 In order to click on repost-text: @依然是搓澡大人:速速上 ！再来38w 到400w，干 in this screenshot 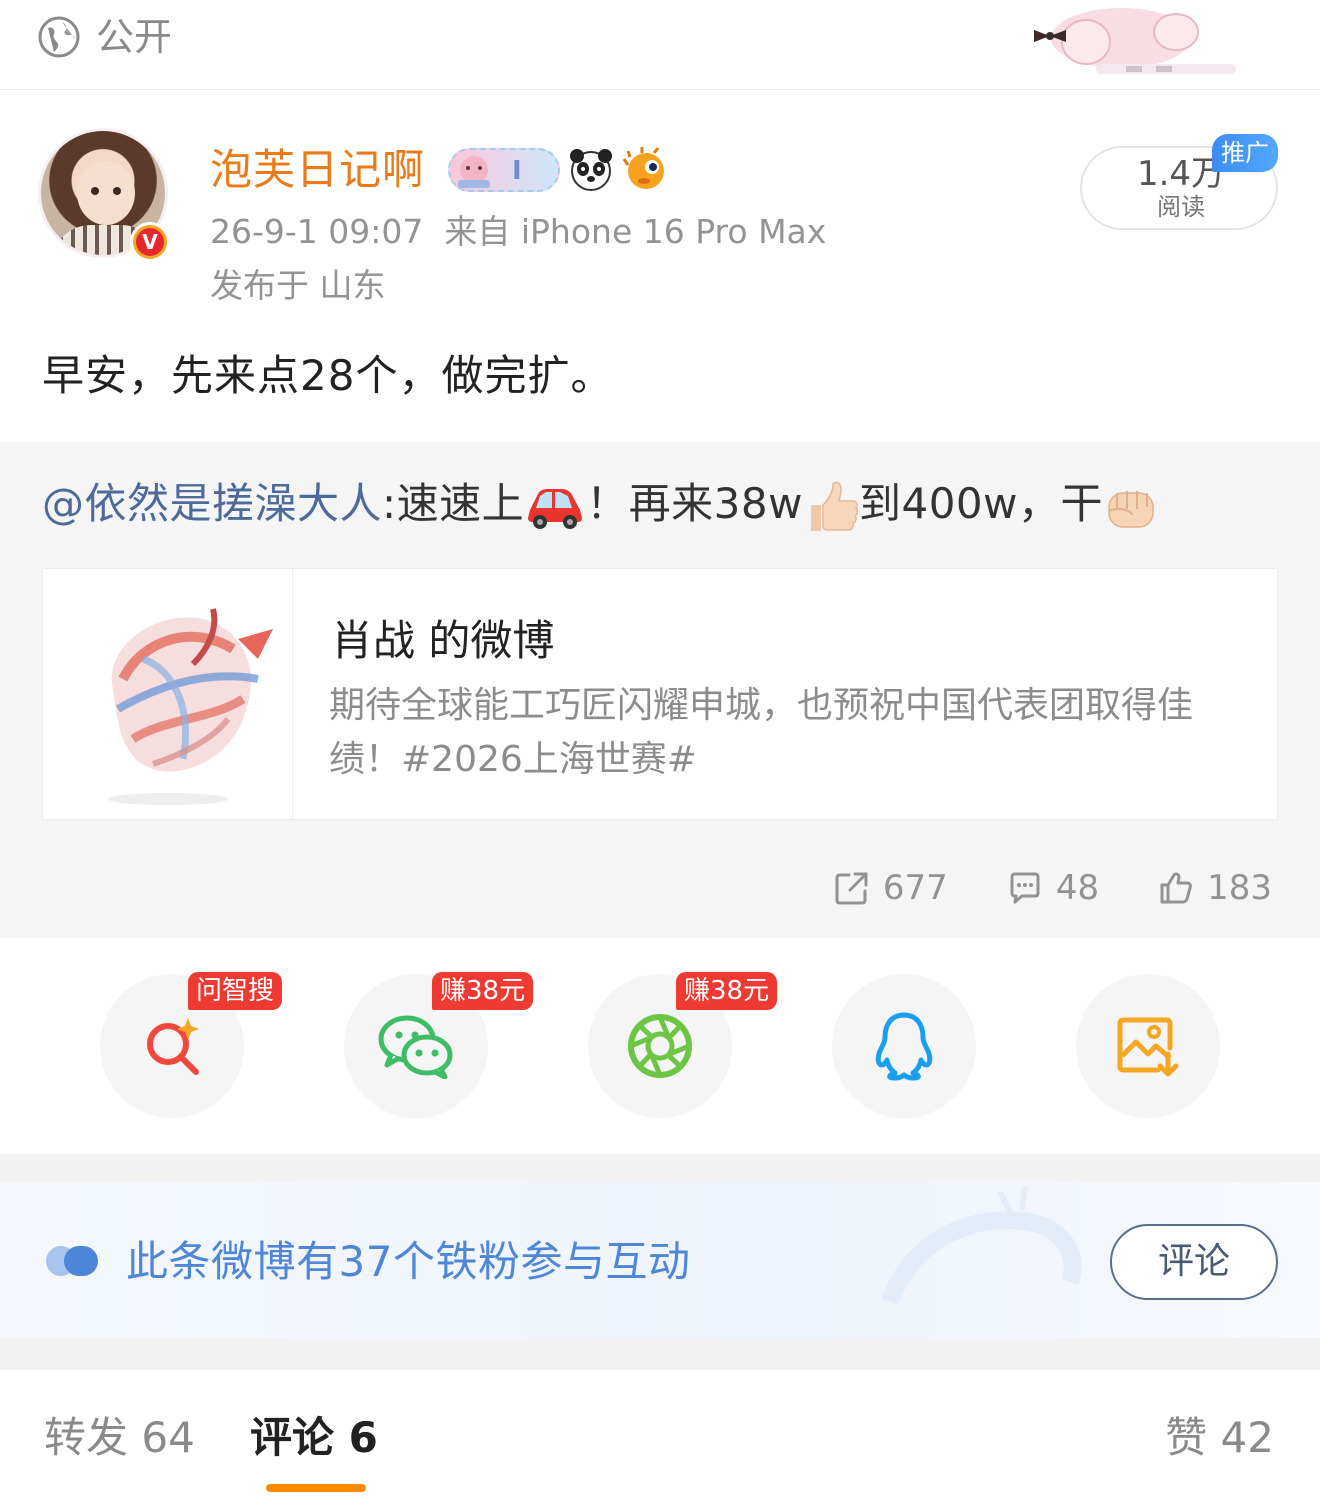, I will do `click(600, 504)`.